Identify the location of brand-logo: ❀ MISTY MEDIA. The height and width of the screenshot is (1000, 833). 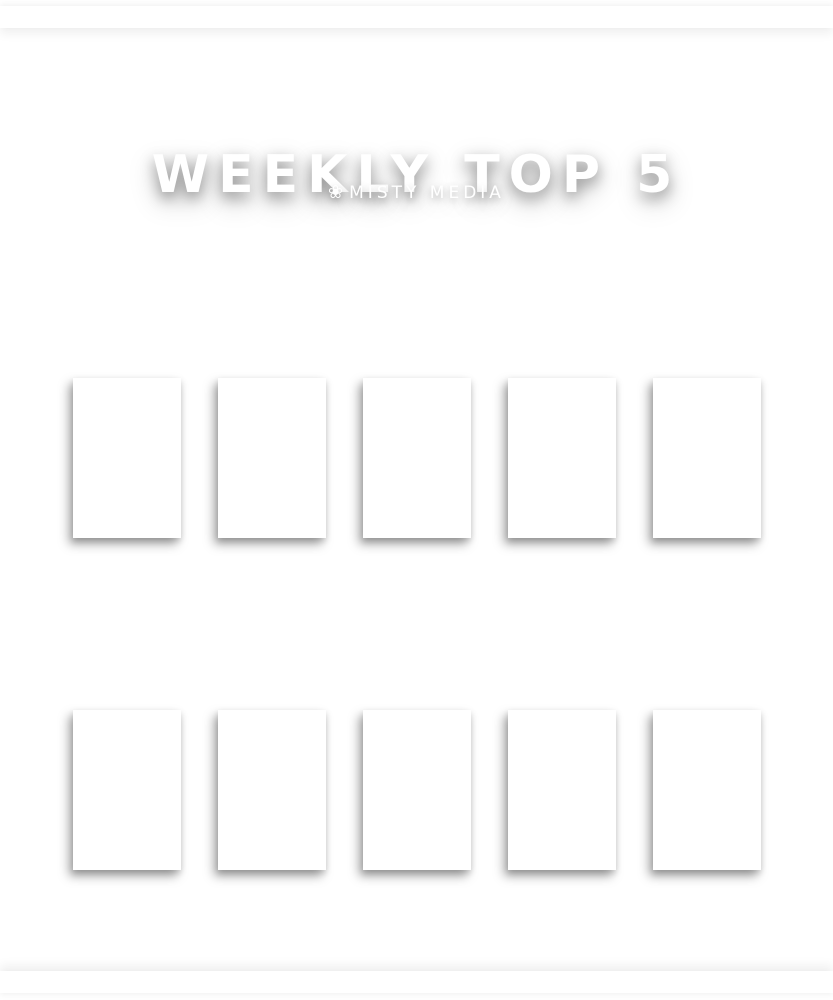
(416, 193).